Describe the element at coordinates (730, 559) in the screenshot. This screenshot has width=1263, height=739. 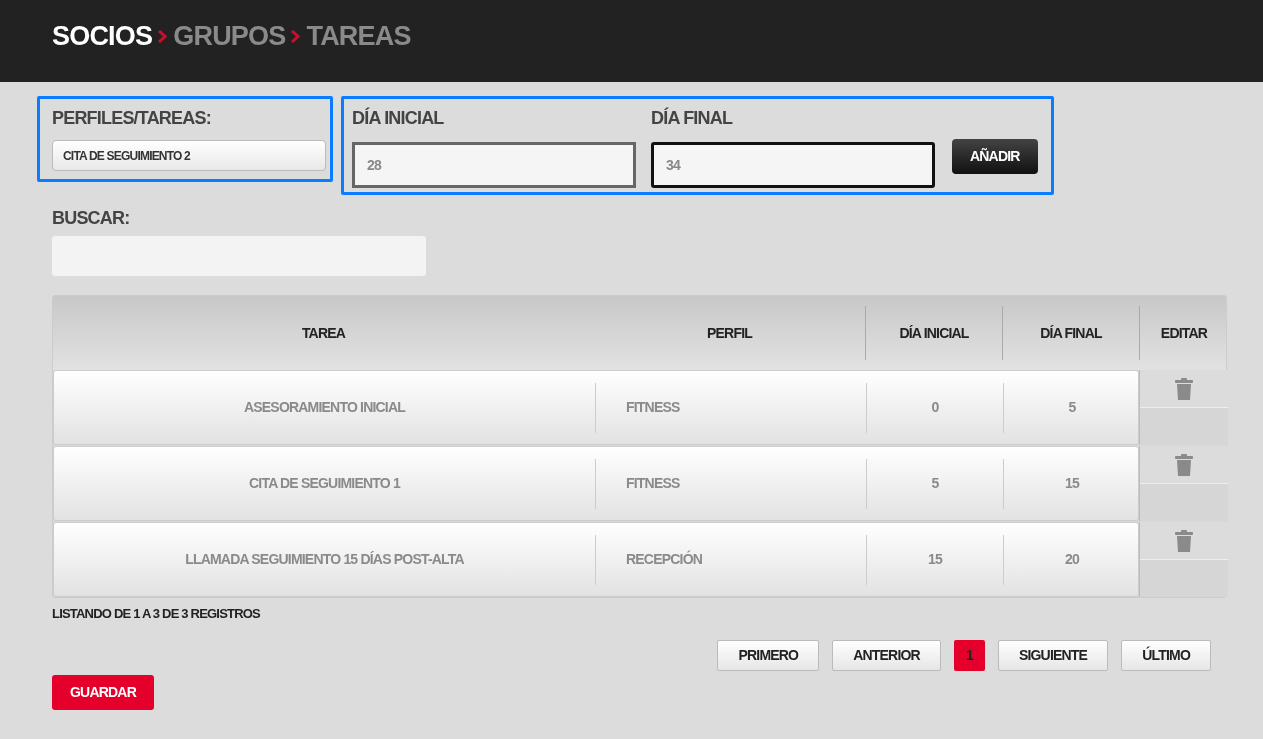
I see `table-cell: RECEPCIÓN` at that location.